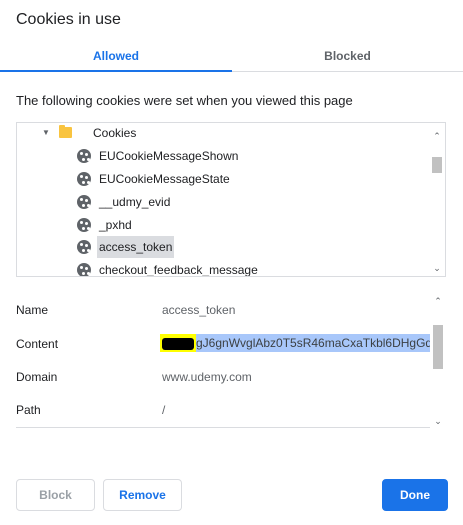 The height and width of the screenshot is (525, 463). What do you see at coordinates (313, 343) in the screenshot?
I see `content-value: gJ6gnWvglAbz0T5sR46maCxaTkbl6DHgGq` at bounding box center [313, 343].